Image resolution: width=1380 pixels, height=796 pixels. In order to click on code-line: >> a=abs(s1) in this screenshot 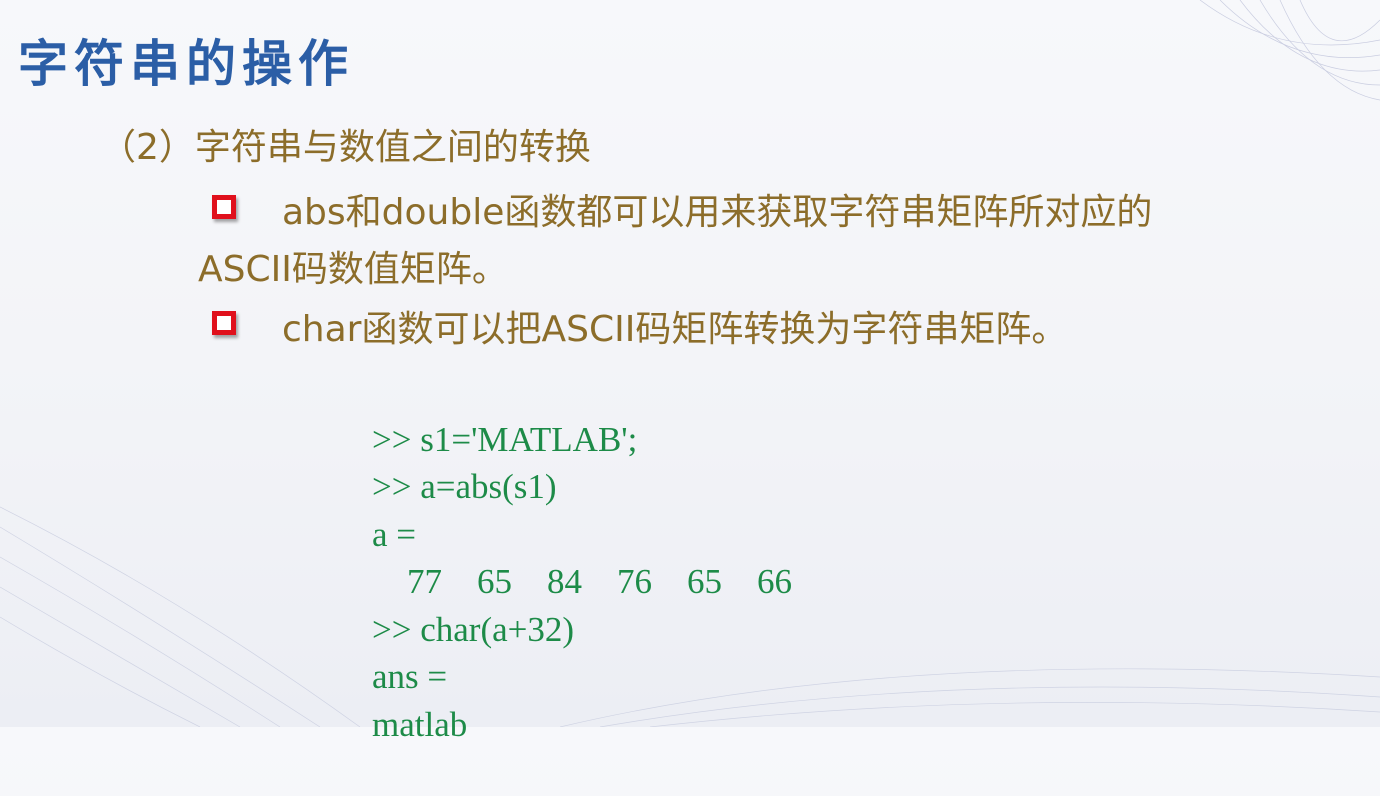, I will do `click(464, 486)`.